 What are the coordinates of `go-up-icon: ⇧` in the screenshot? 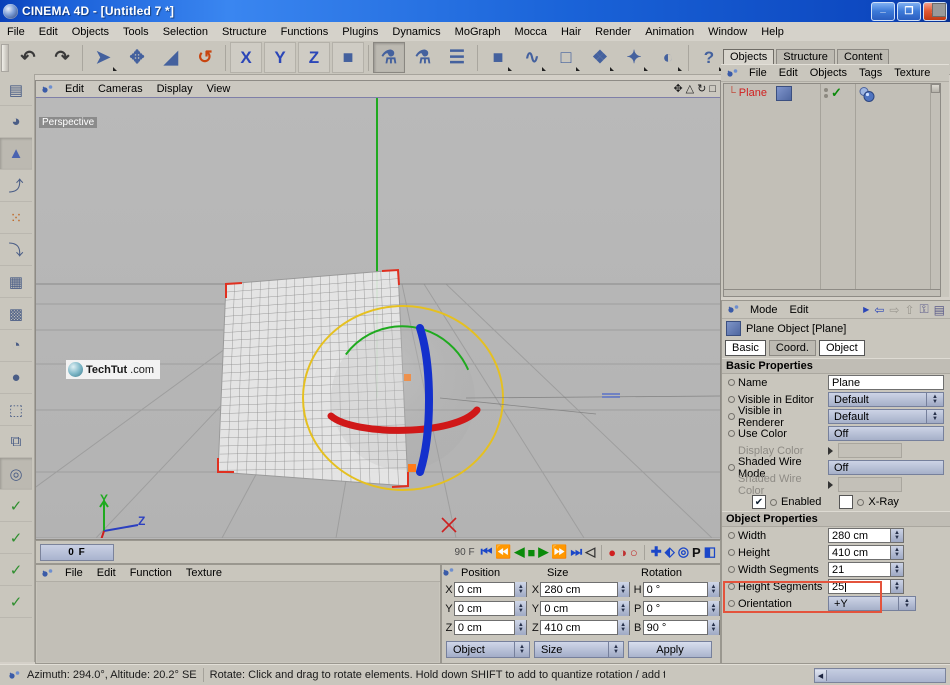 It's located at (909, 310).